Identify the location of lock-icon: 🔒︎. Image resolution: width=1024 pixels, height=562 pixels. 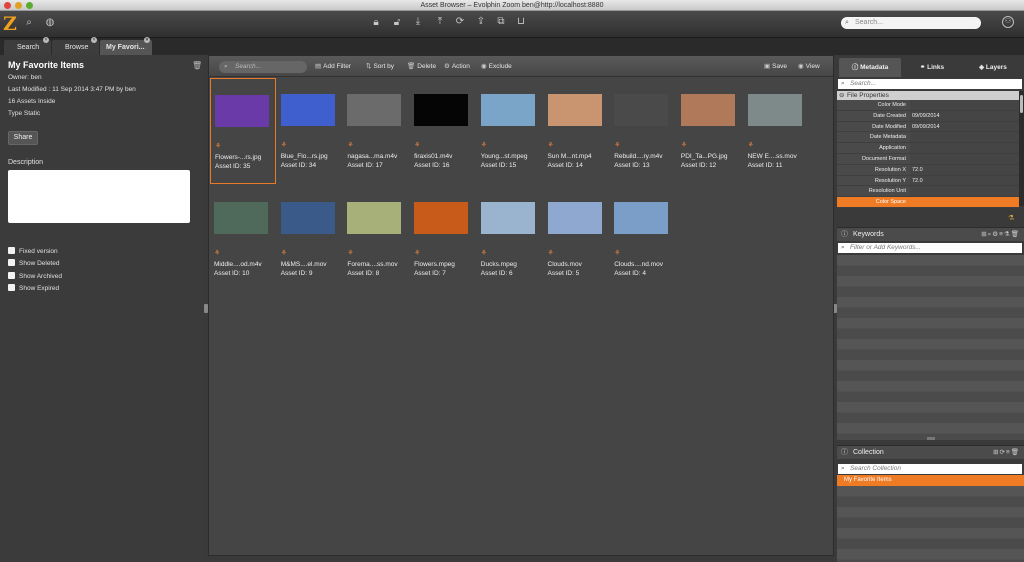
(376, 23).